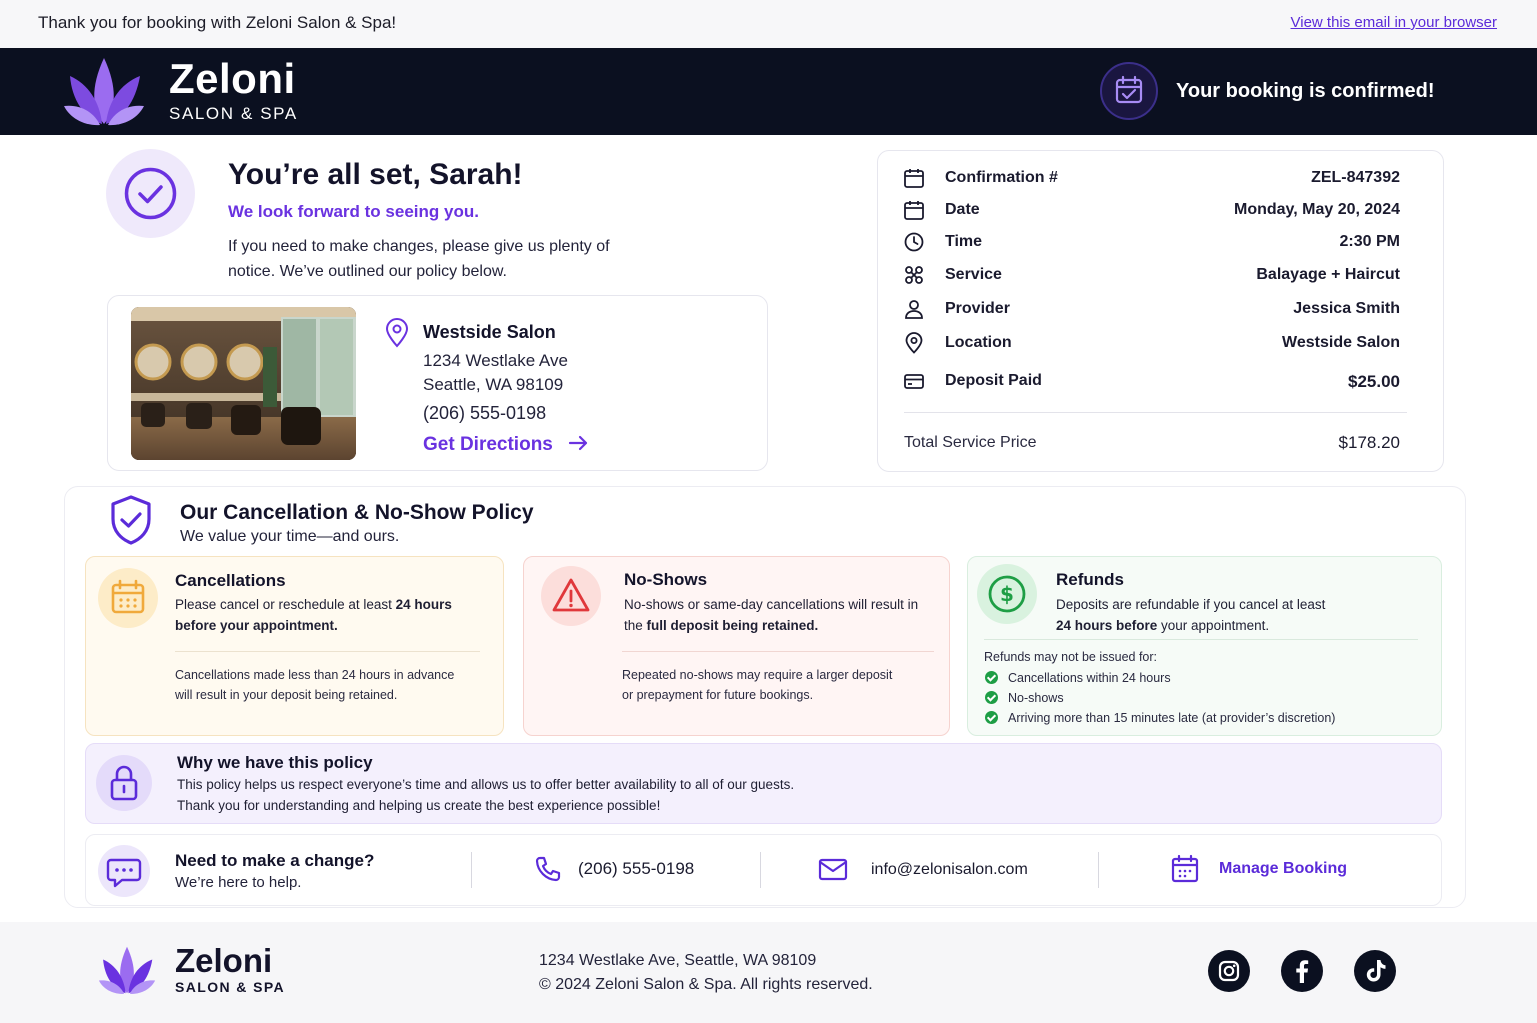  I want to click on footer-brand: Zeloni, so click(224, 960).